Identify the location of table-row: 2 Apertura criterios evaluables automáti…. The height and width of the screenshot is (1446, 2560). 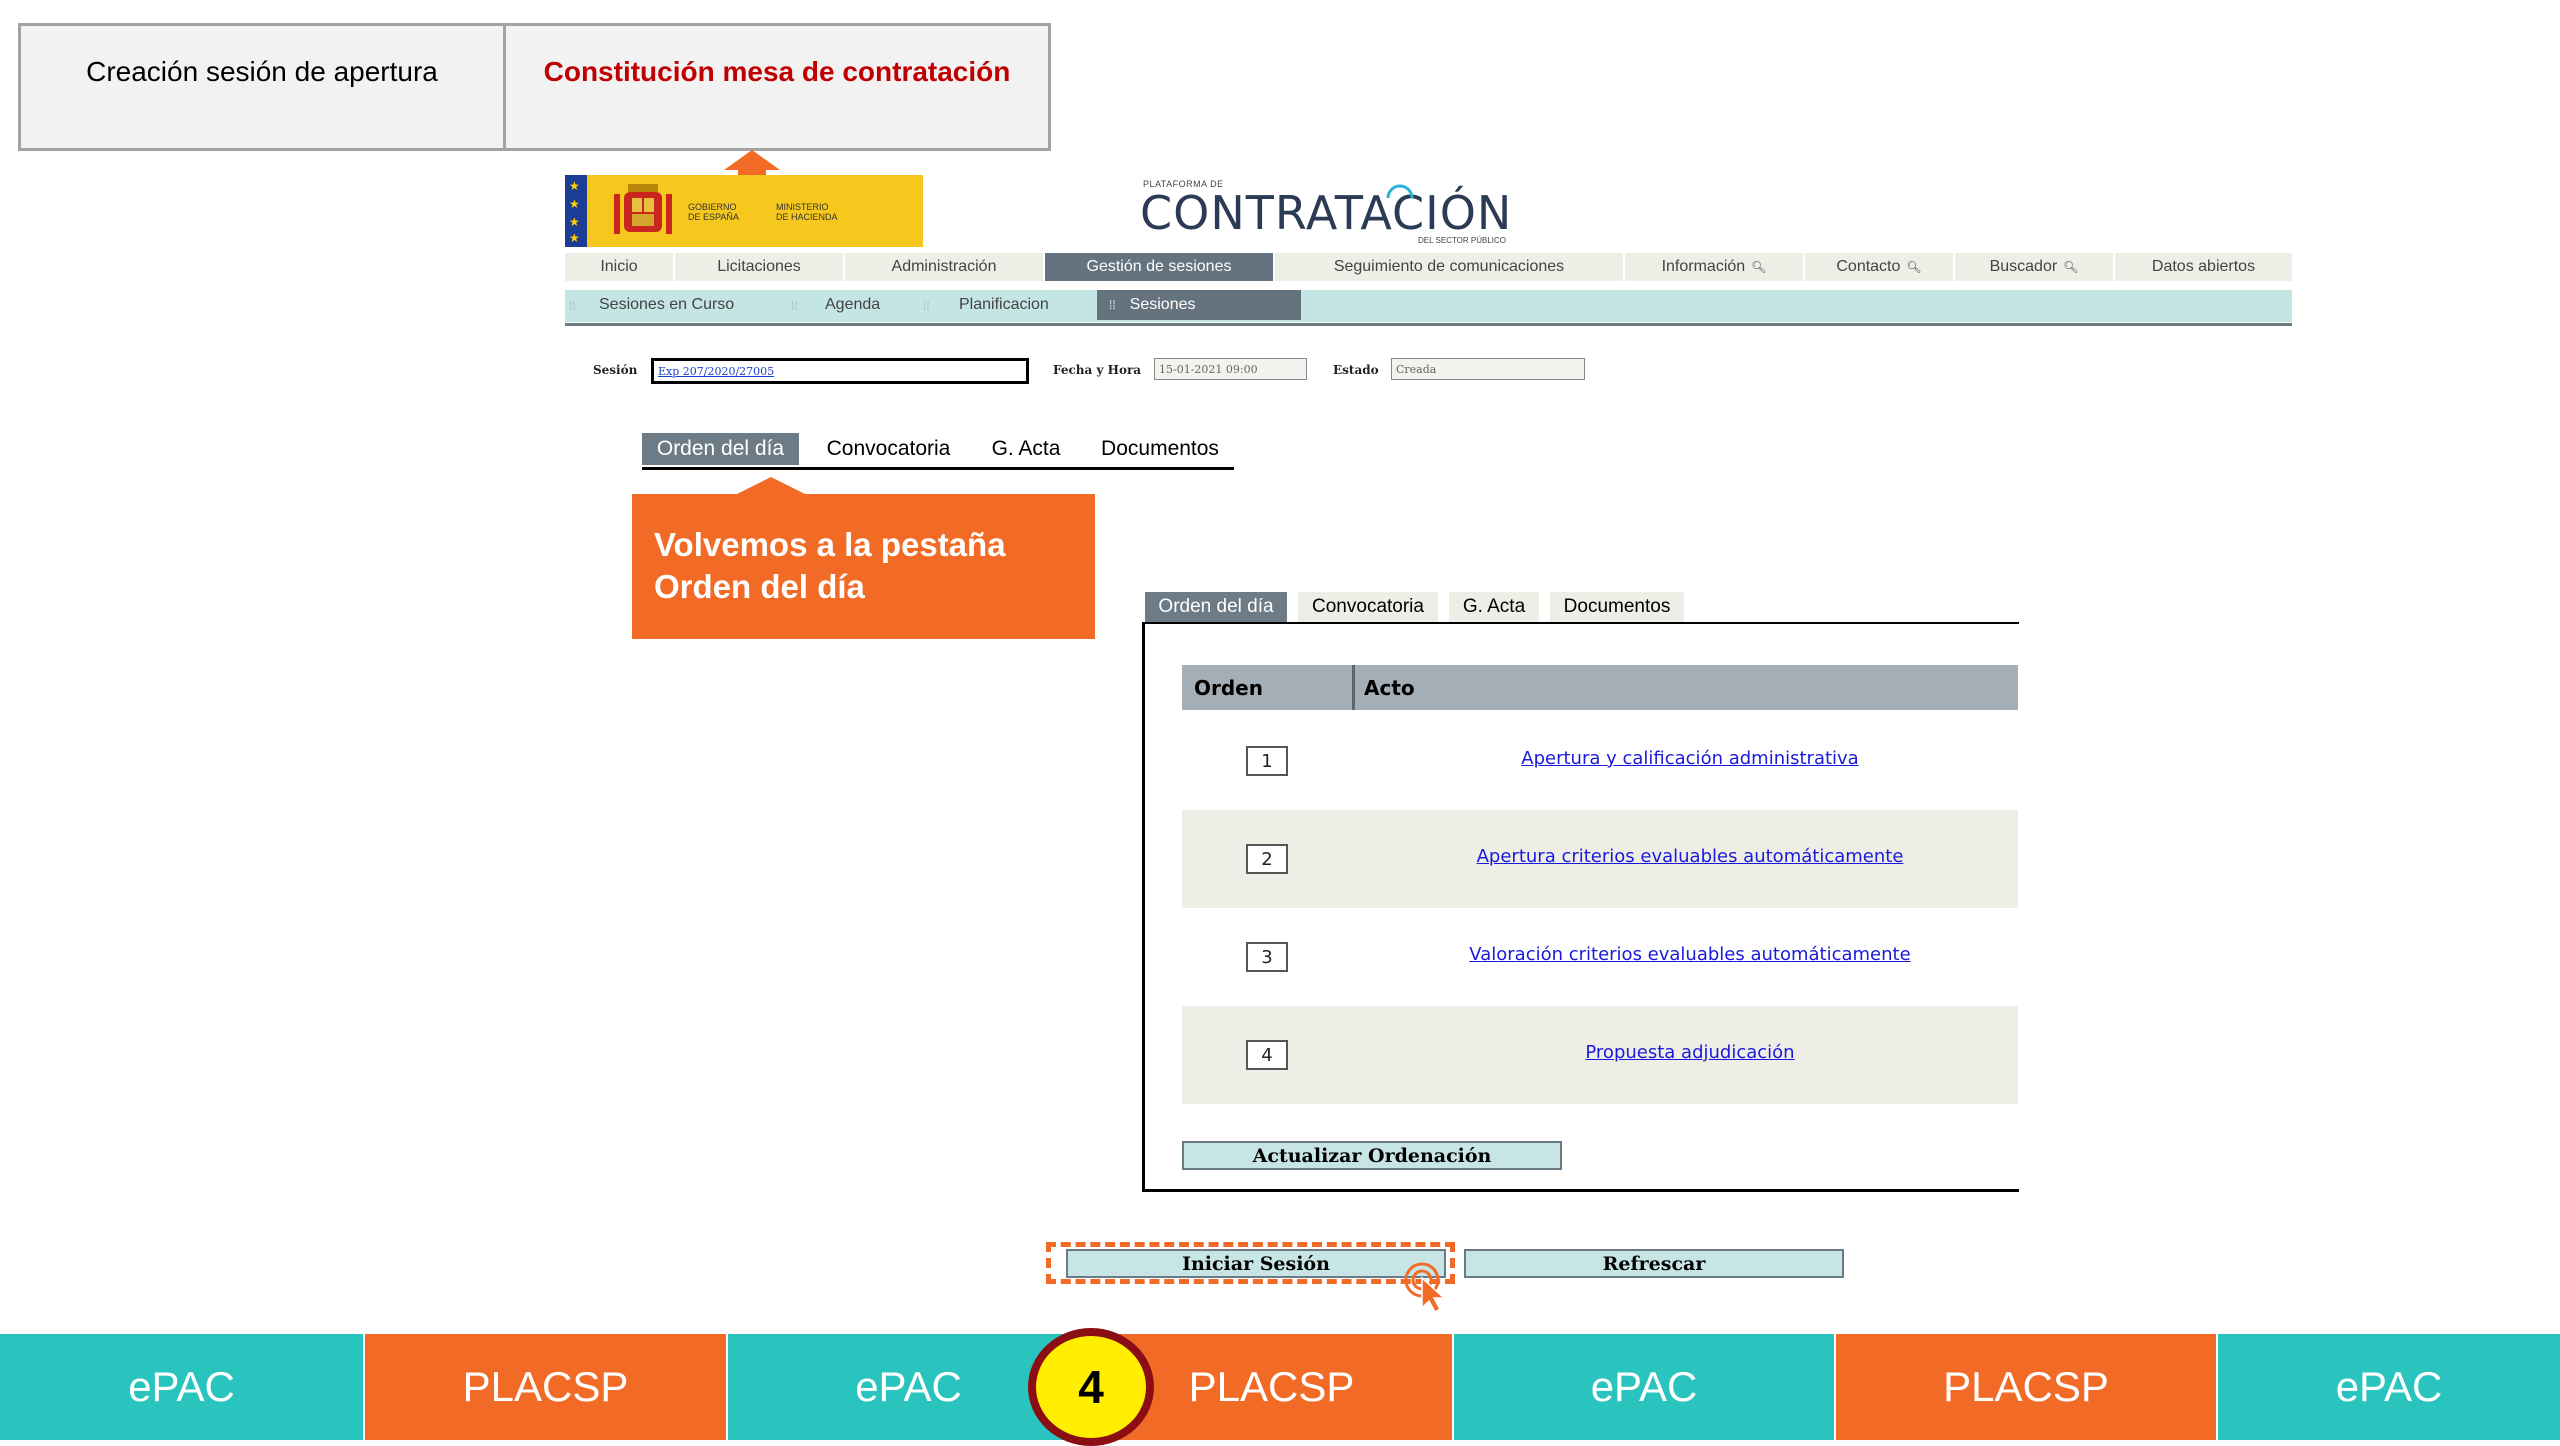
(1600, 859).